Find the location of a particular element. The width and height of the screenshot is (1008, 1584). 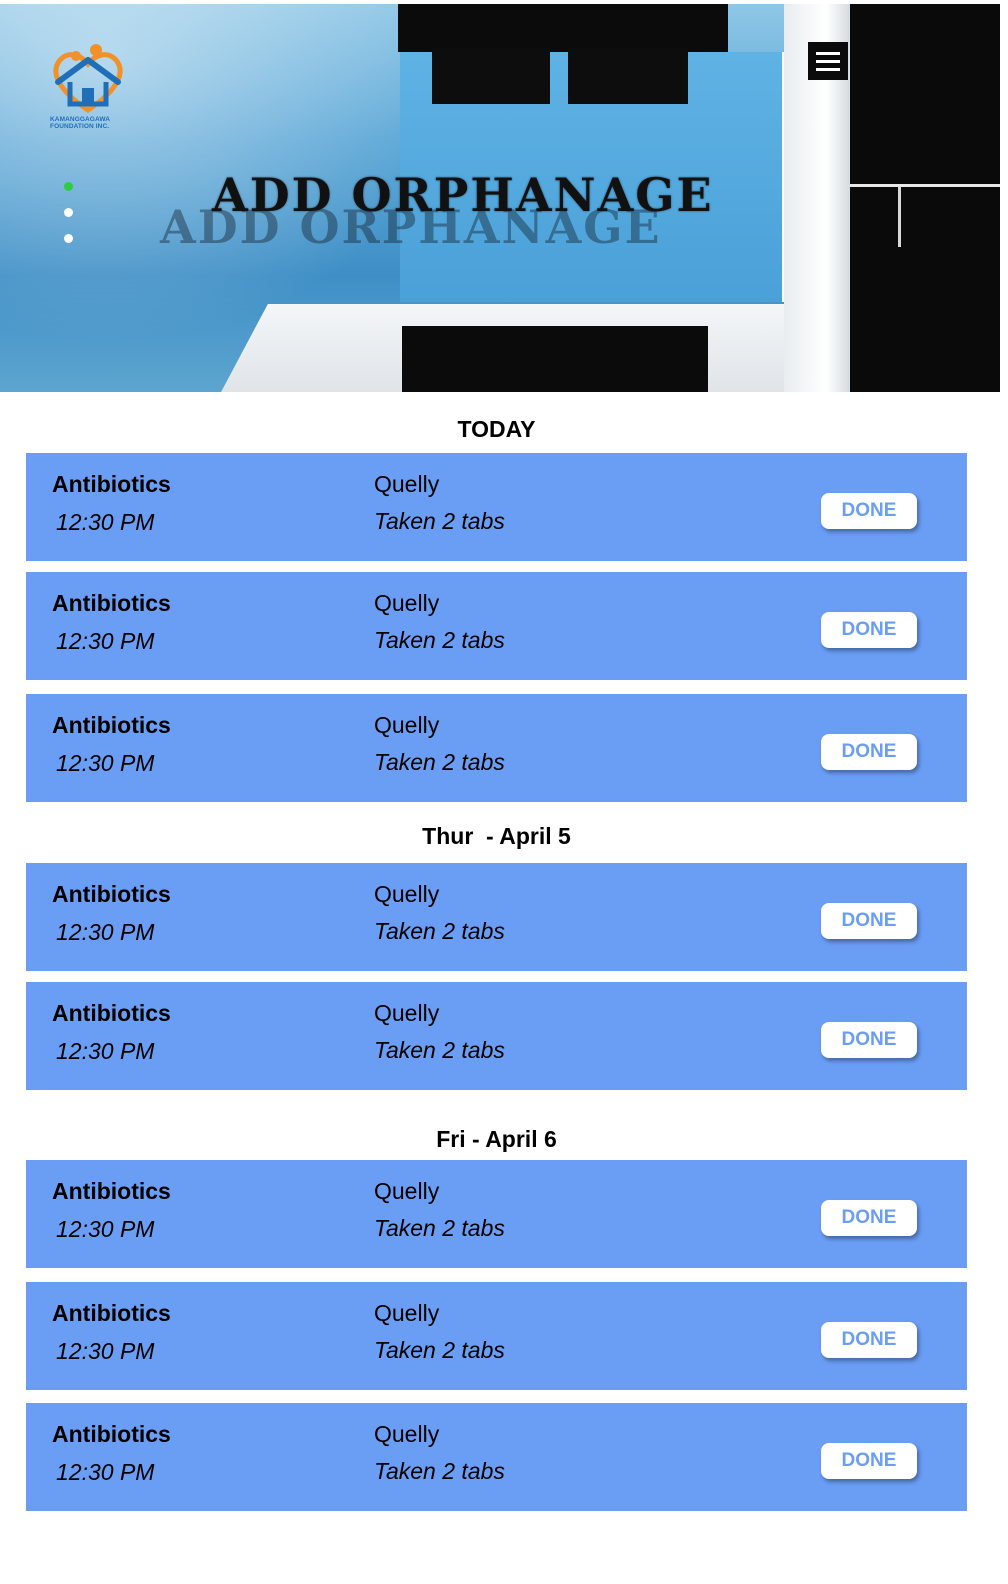

logo-icon is located at coordinates (88, 79).